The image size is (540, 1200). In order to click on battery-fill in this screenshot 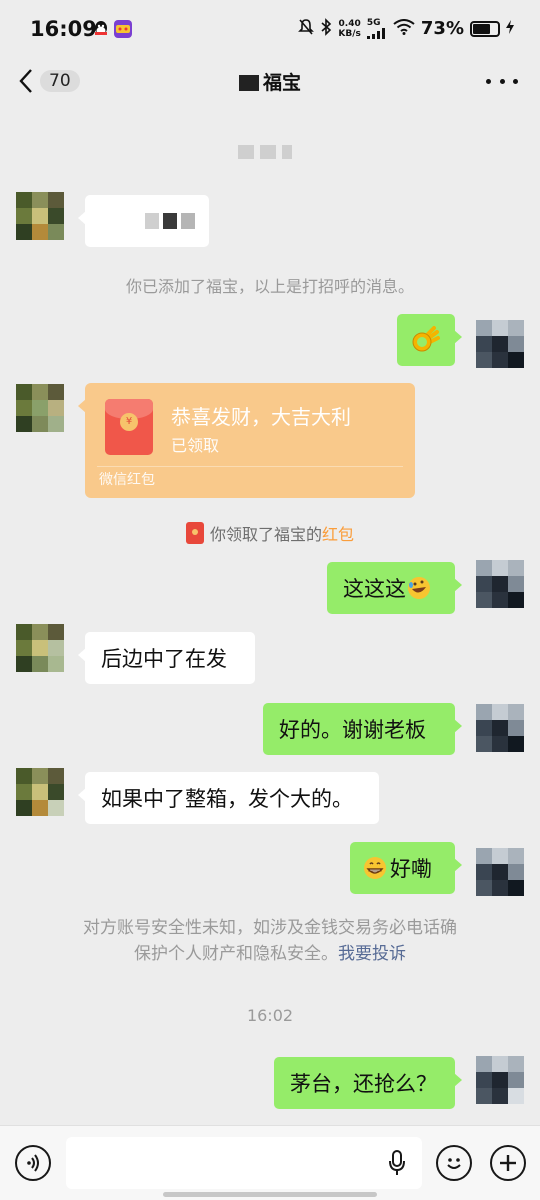, I will do `click(481, 28)`.